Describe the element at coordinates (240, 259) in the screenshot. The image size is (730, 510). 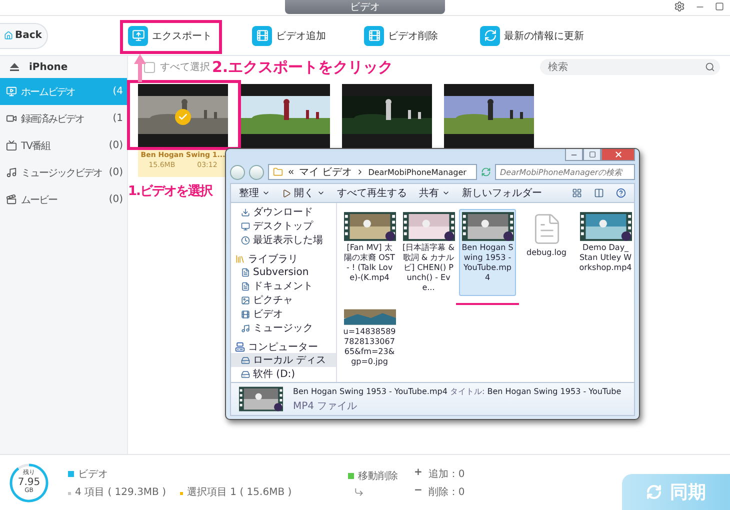
I see `books-icon` at that location.